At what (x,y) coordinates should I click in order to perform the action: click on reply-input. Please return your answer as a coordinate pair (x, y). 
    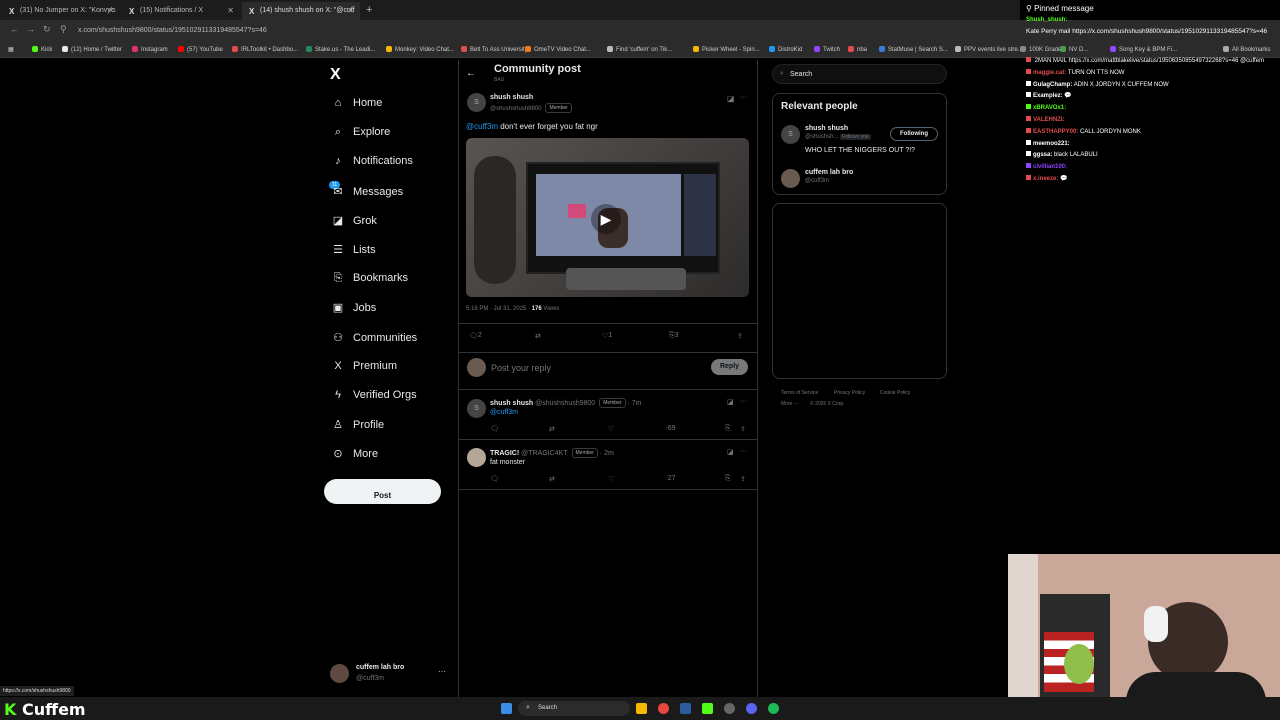
    Looking at the image, I should click on (591, 367).